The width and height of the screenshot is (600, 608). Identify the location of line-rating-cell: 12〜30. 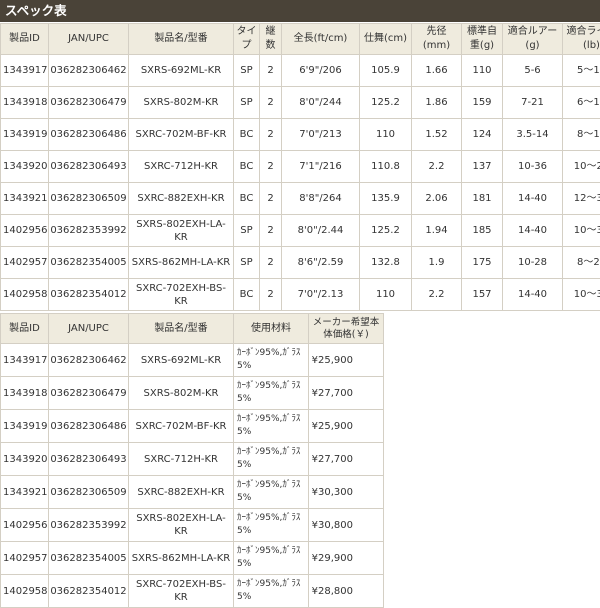
(581, 199).